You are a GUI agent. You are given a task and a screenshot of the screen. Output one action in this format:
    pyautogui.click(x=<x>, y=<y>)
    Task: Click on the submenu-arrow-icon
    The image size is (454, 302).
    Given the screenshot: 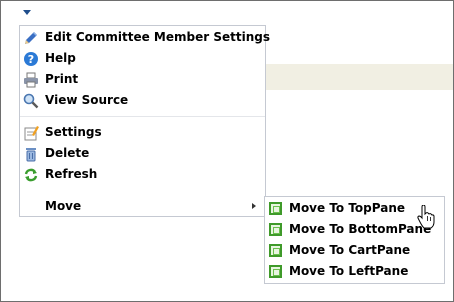 What is the action you would take?
    pyautogui.click(x=254, y=206)
    